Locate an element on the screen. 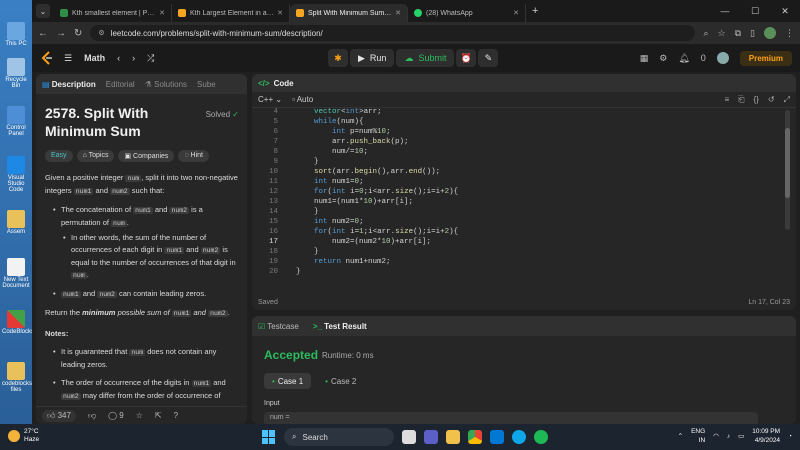 Image resolution: width=800 pixels, height=450 pixels. next-problem-icon: › is located at coordinates (133, 58).